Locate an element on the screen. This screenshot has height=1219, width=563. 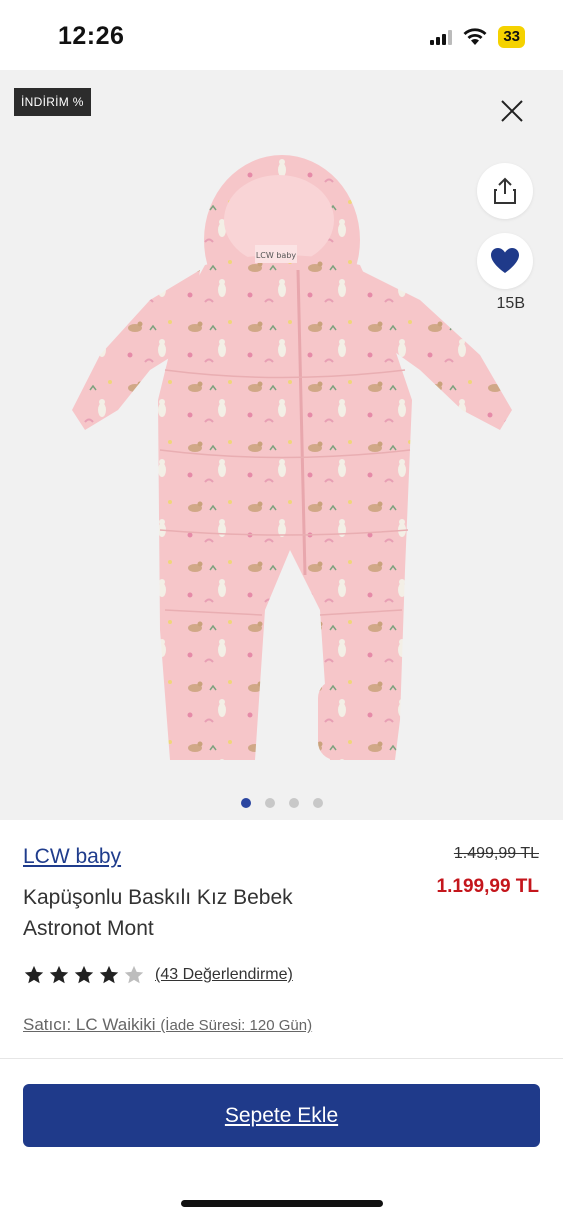
svg-text: LCW baby is located at coordinates (276, 255).